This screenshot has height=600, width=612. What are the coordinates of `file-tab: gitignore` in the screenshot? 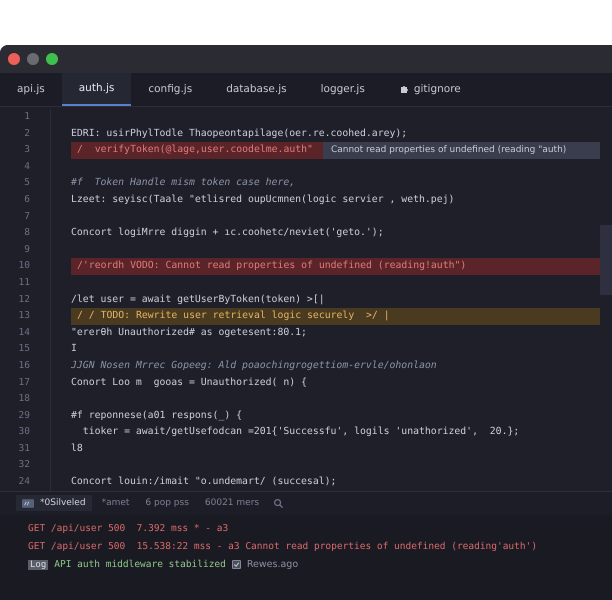 It's located at (430, 89).